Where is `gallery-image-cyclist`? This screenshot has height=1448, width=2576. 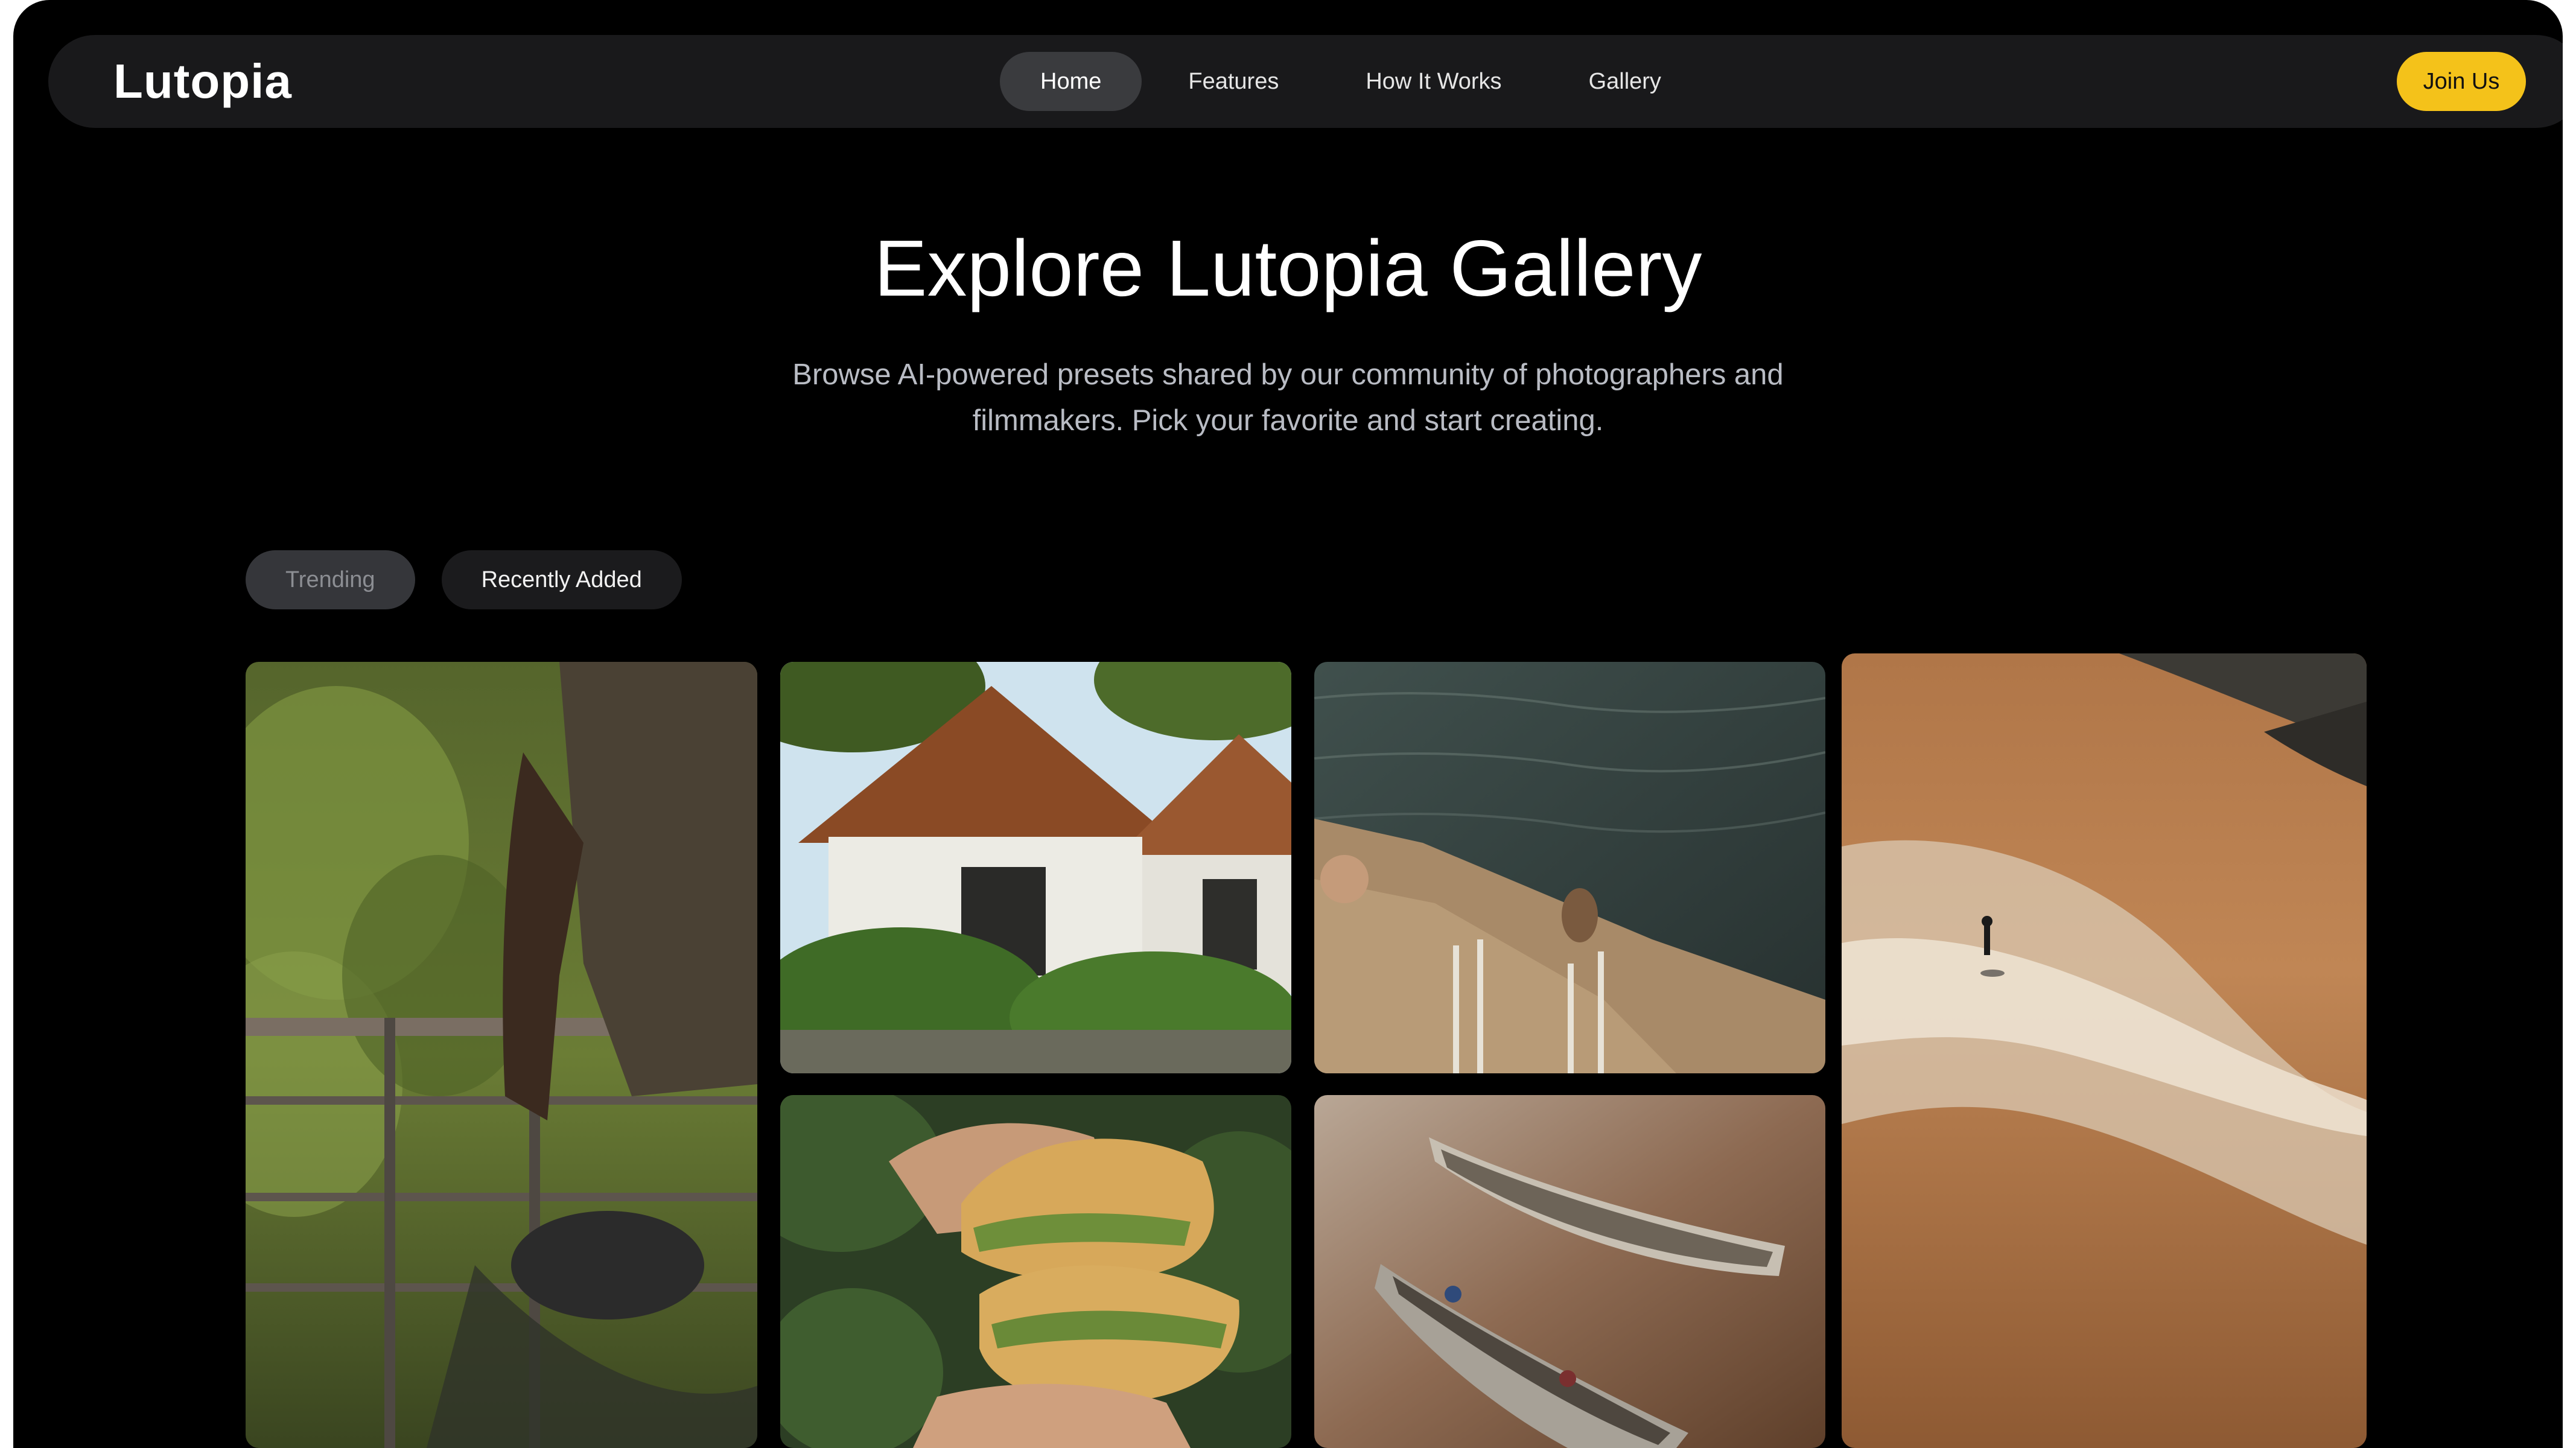
gallery-image-cyclist is located at coordinates (502, 1055).